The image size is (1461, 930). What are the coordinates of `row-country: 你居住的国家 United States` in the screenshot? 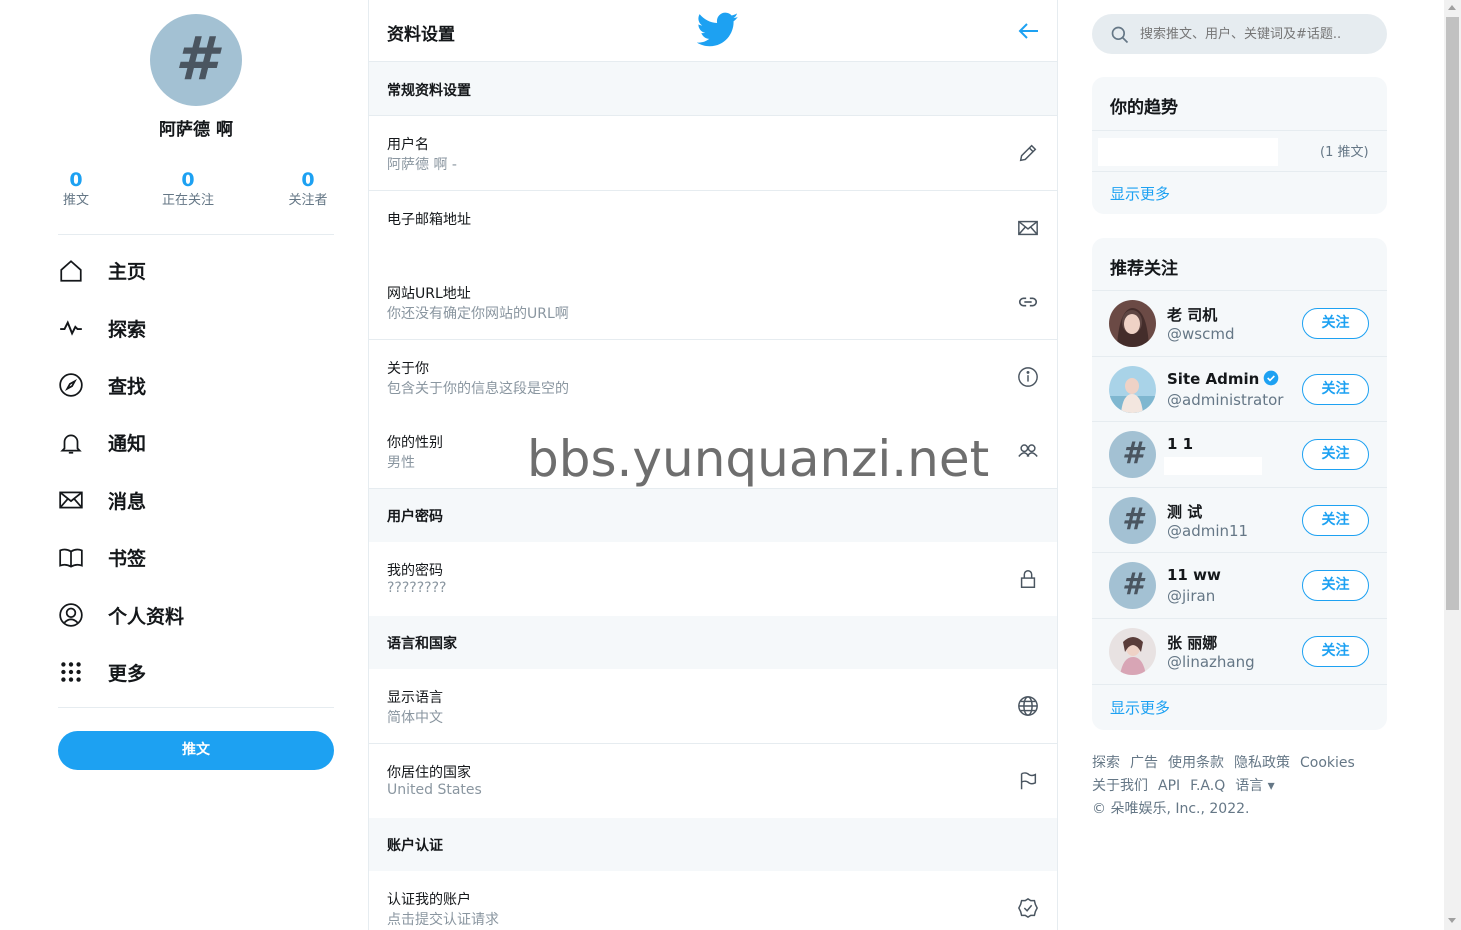 It's located at (713, 781).